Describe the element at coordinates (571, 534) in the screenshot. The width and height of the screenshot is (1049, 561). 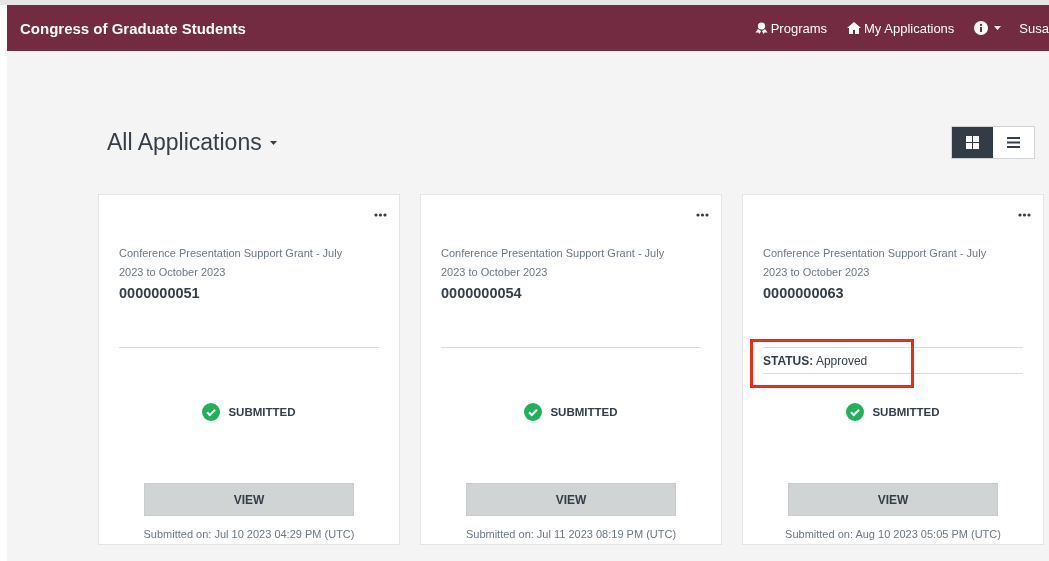
I see `submitted-date: Submitted on: Jul 11 2023 08:19 PM (UTC)` at that location.